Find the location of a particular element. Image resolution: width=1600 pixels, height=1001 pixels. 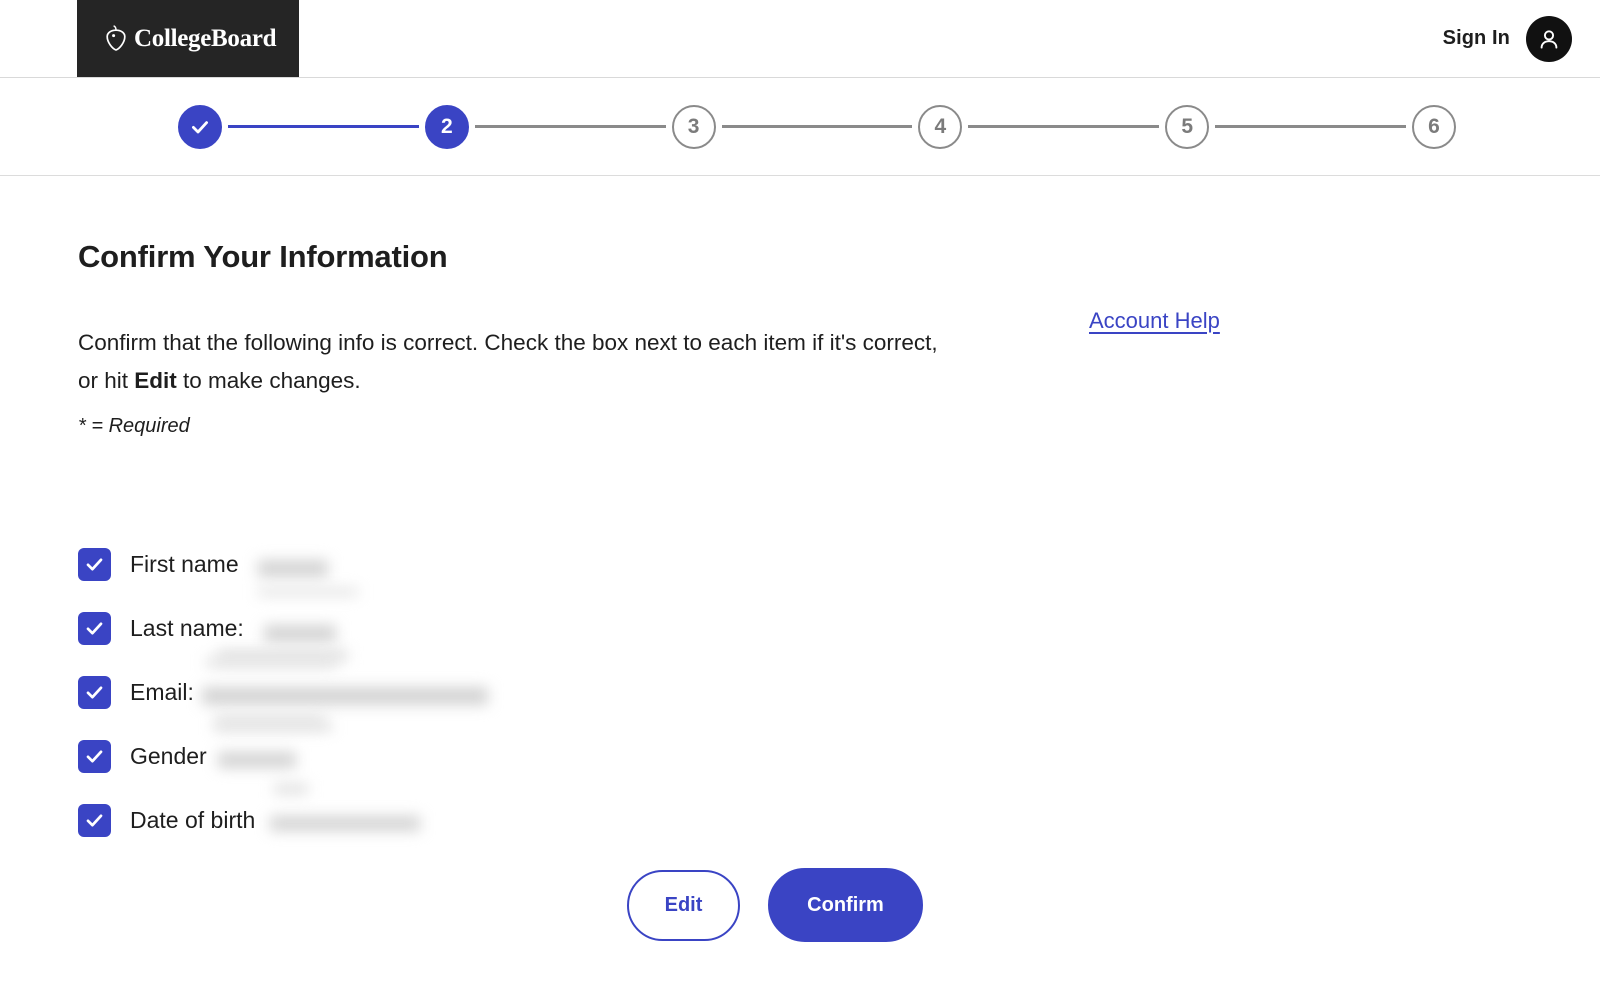

step-1-completed is located at coordinates (200, 126).